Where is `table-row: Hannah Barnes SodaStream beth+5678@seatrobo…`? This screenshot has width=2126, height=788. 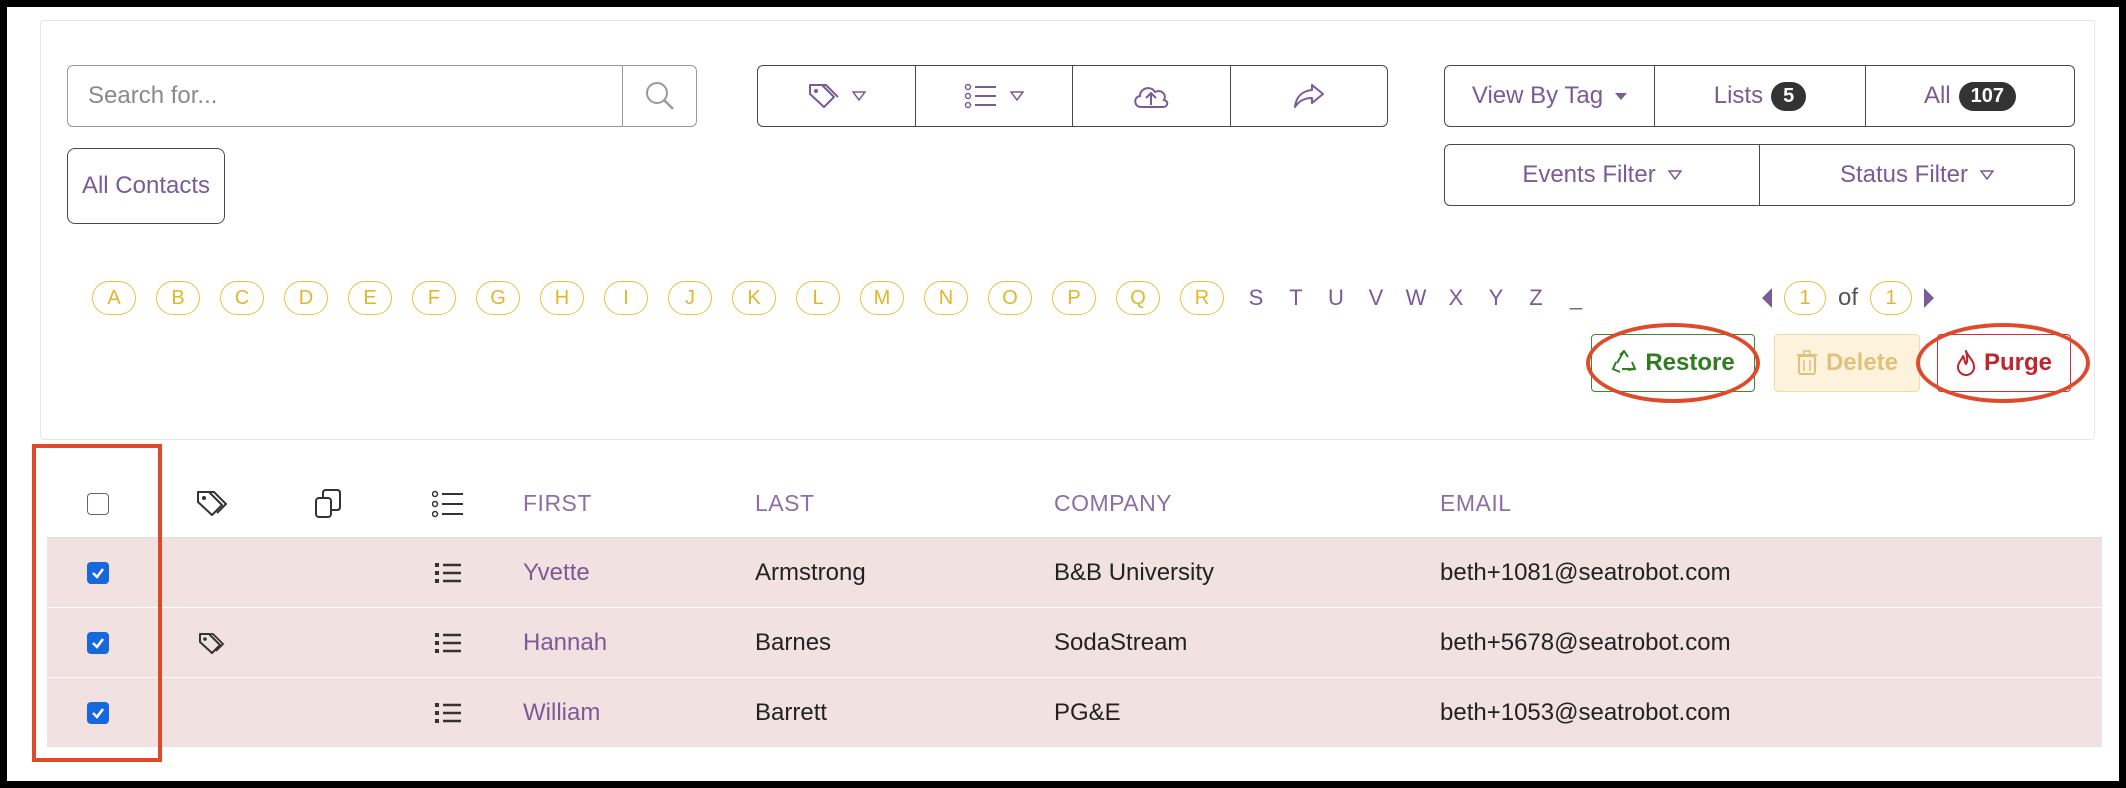 table-row: Hannah Barnes SodaStream beth+5678@seatrobo… is located at coordinates (1074, 643).